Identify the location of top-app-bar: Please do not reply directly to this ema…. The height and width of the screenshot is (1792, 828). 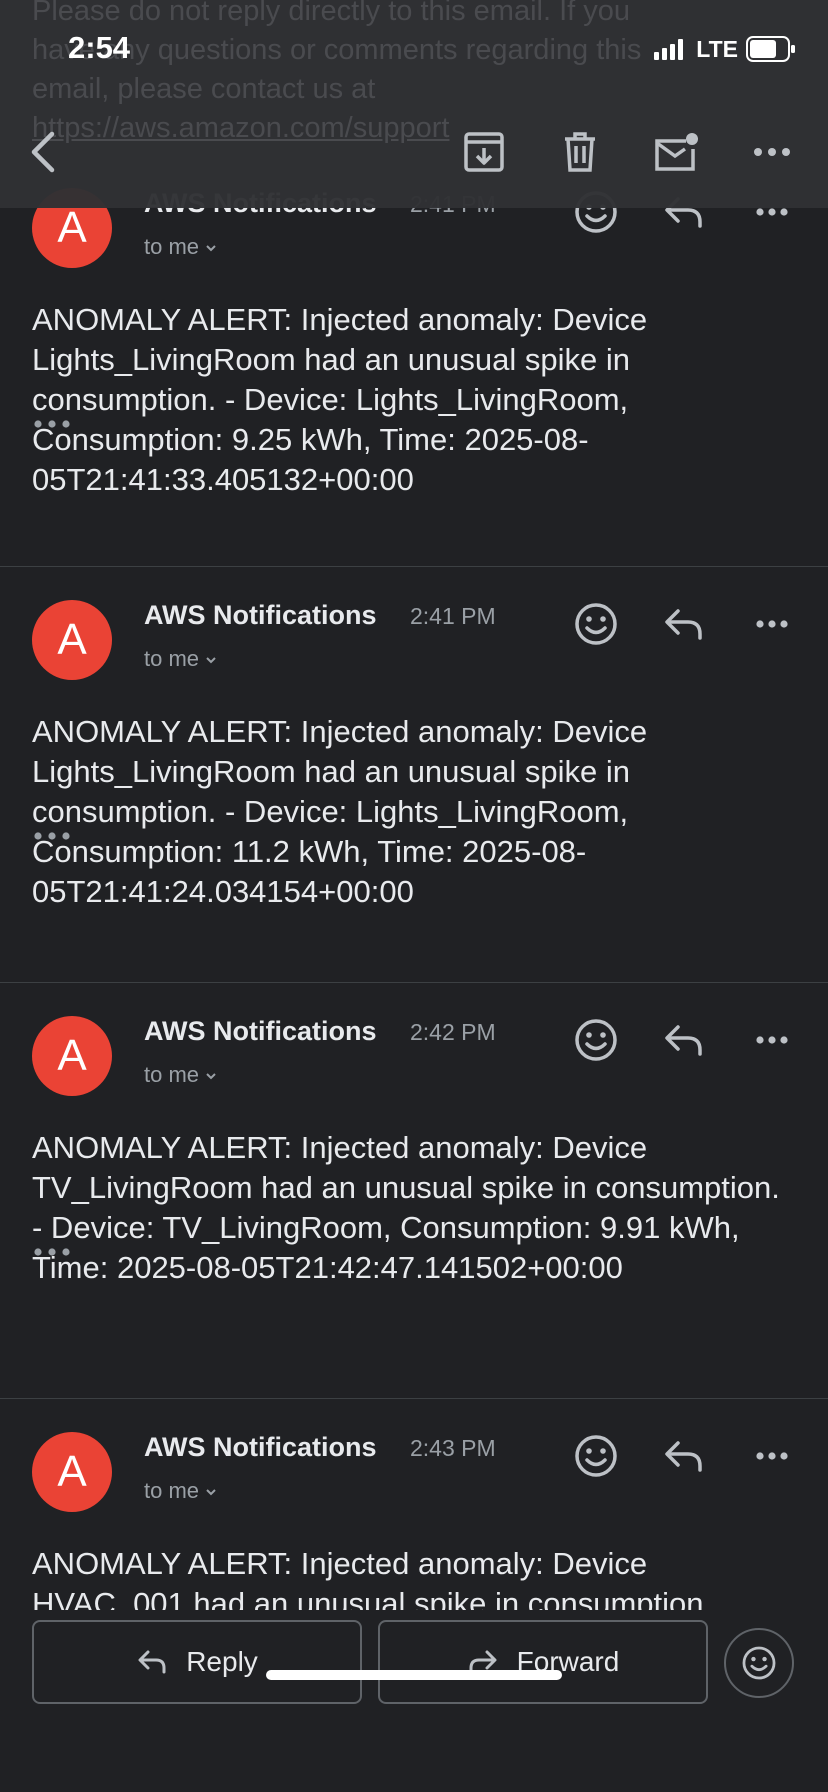
(414, 104).